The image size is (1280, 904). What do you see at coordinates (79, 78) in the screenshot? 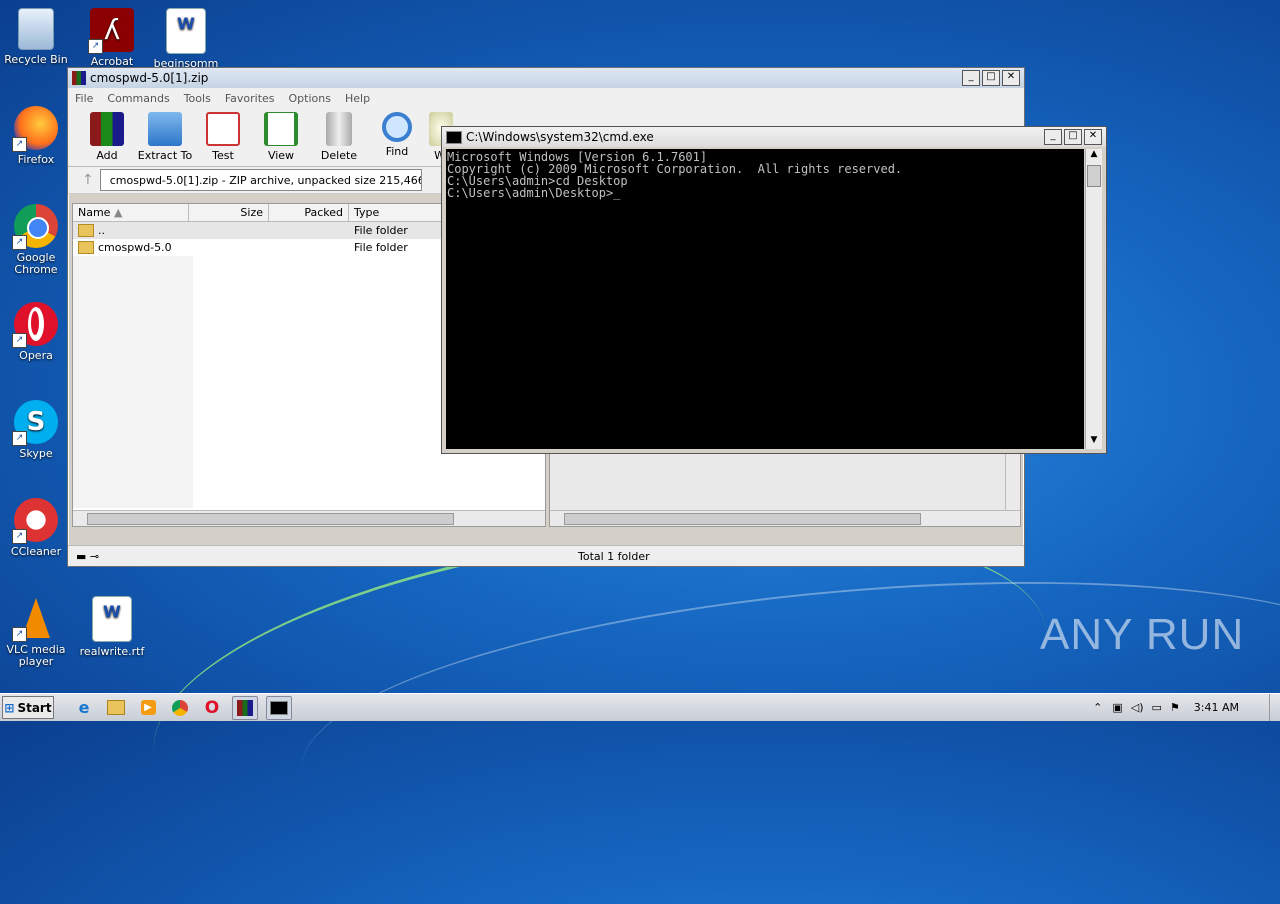
I see `winrar-app-icon` at bounding box center [79, 78].